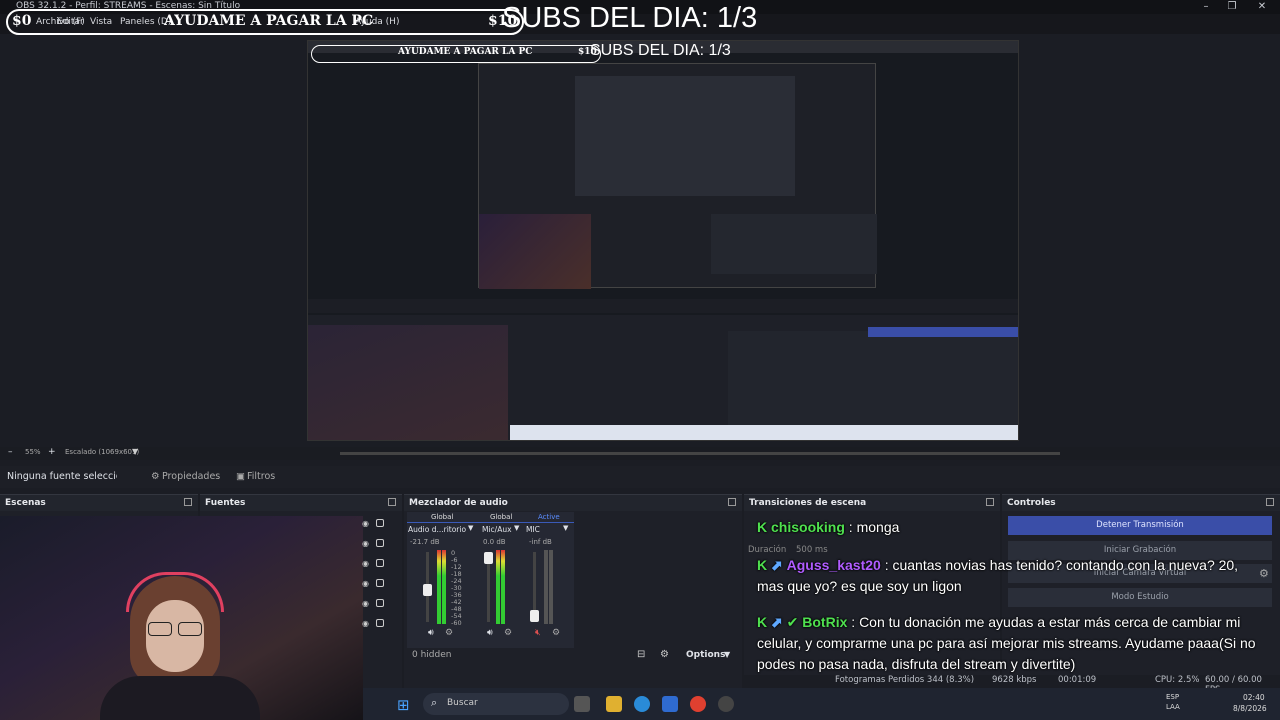 This screenshot has width=1280, height=720. What do you see at coordinates (439, 587) in the screenshot?
I see `meter-desktop-l` at bounding box center [439, 587].